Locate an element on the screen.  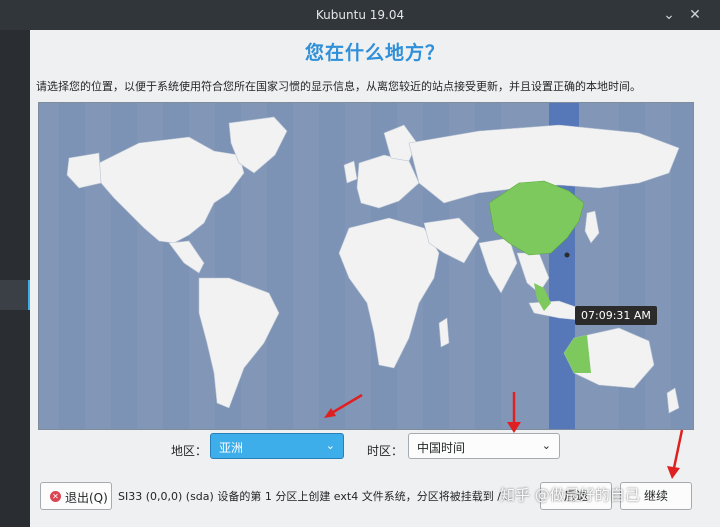
sidebar-current-step is located at coordinates (15, 295).